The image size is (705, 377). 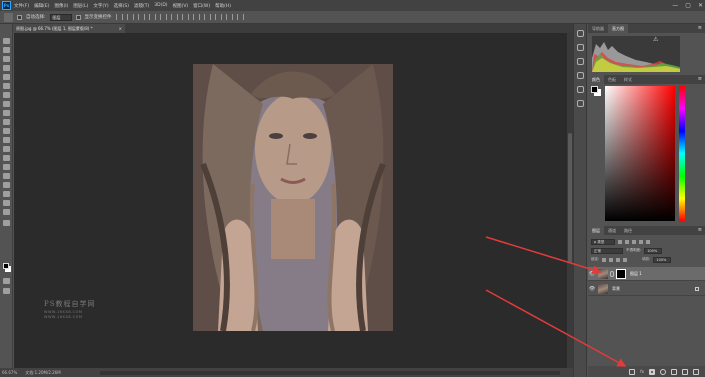 I want to click on align-right-icon, so click(x=174, y=17).